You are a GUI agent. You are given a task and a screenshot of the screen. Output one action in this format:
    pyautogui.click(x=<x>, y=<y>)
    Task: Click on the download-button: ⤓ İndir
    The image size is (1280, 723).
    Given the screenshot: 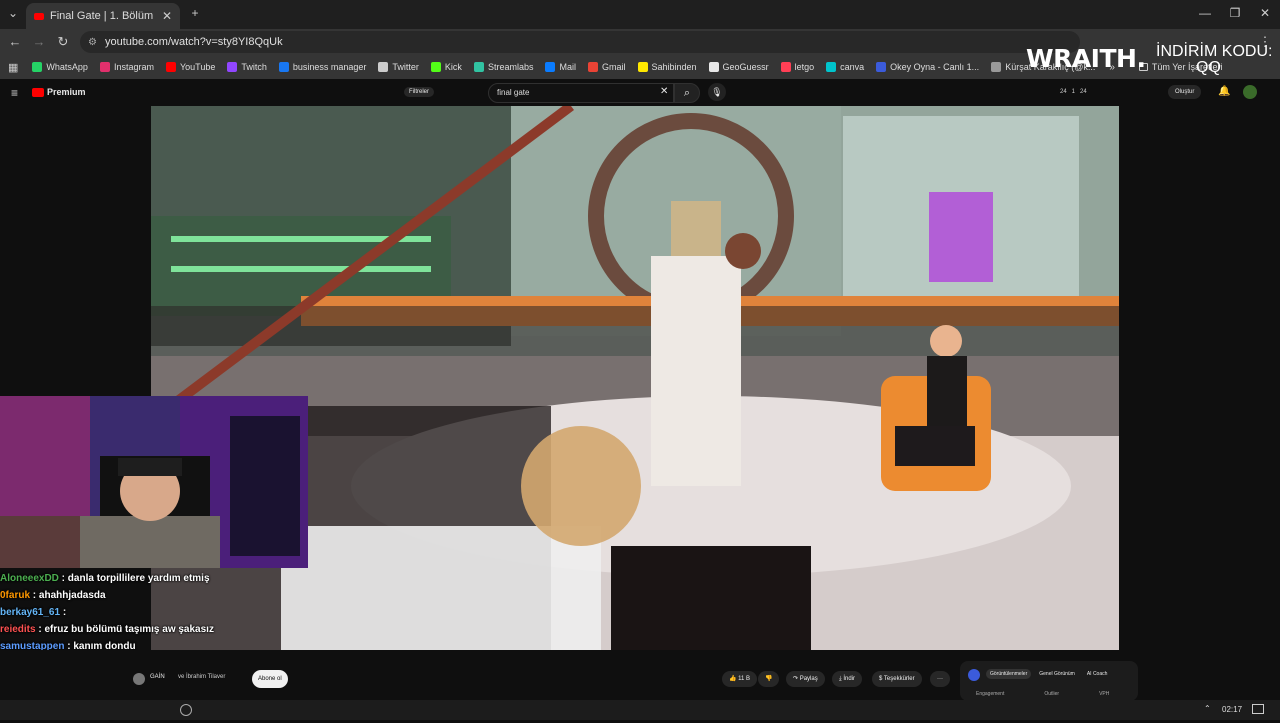 What is the action you would take?
    pyautogui.click(x=847, y=679)
    